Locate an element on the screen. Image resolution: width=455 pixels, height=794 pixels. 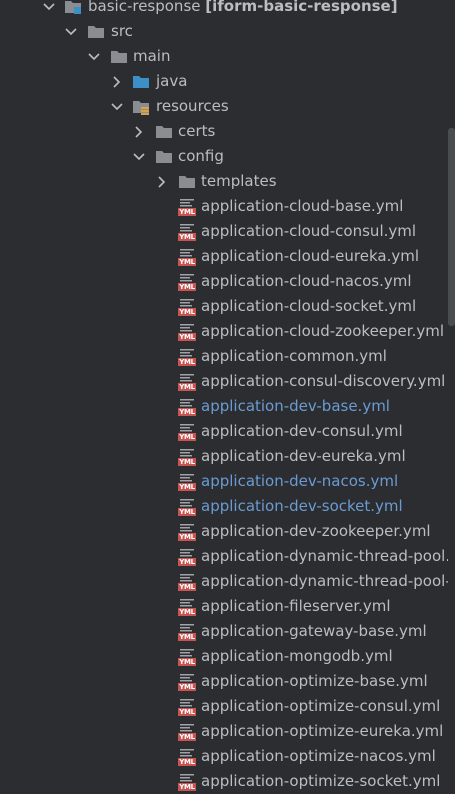
tree-node-file: YML application-dev-consul.yml is located at coordinates (224, 431).